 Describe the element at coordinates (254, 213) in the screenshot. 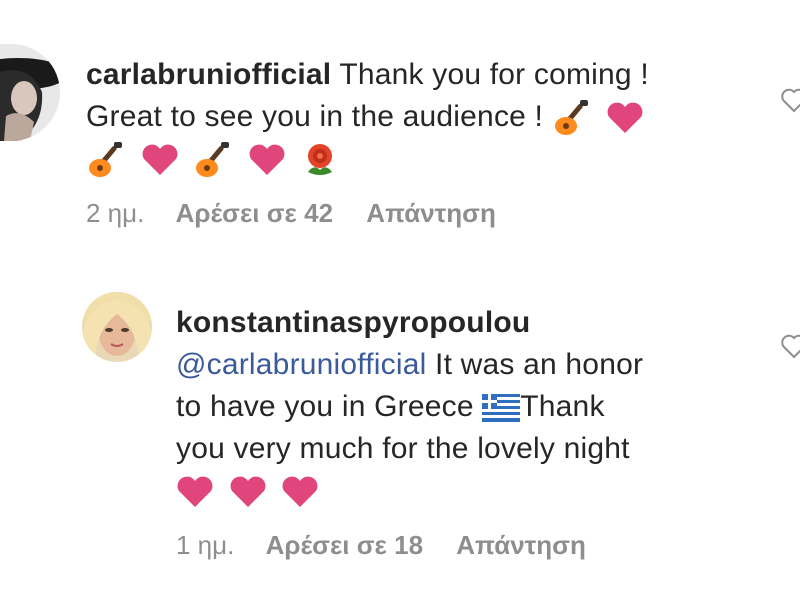

I see `likes-count-link: Αρέσει σε 42` at that location.